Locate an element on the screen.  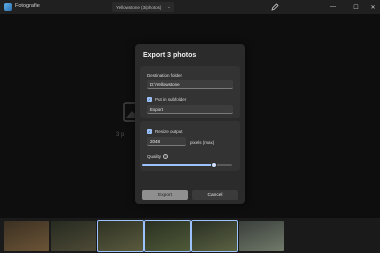
filmstrip is located at coordinates (190, 235).